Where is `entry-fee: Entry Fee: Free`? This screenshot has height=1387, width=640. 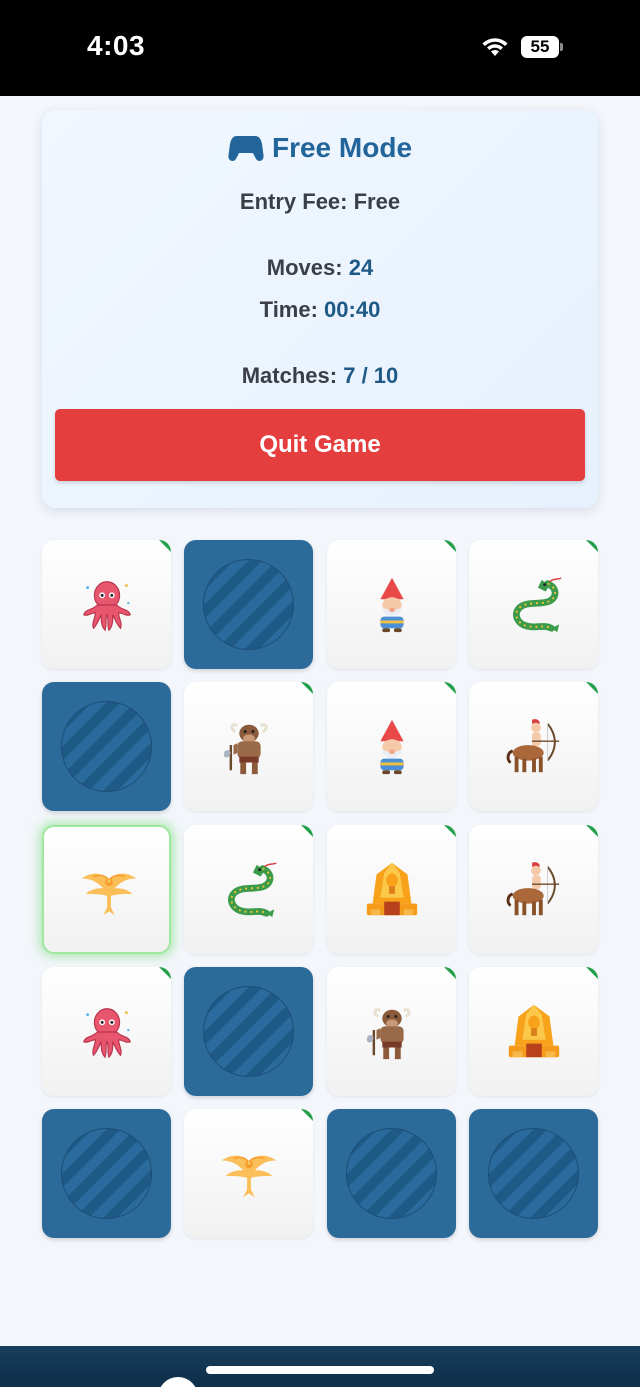 entry-fee: Entry Fee: Free is located at coordinates (320, 201).